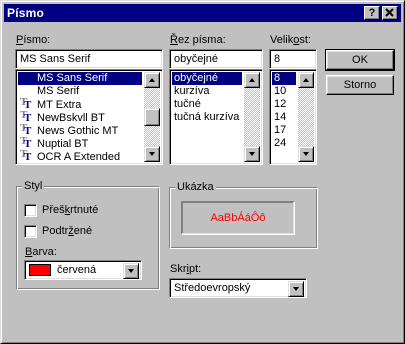  What do you see at coordinates (284, 91) in the screenshot?
I see `size-list-item: 10` at bounding box center [284, 91].